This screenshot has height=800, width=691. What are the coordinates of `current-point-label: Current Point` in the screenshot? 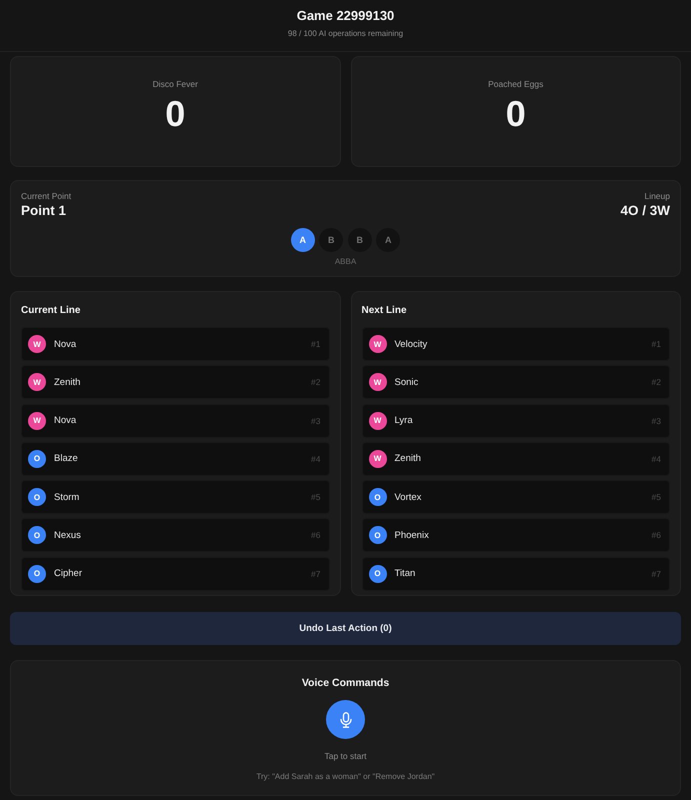 It's located at (46, 196).